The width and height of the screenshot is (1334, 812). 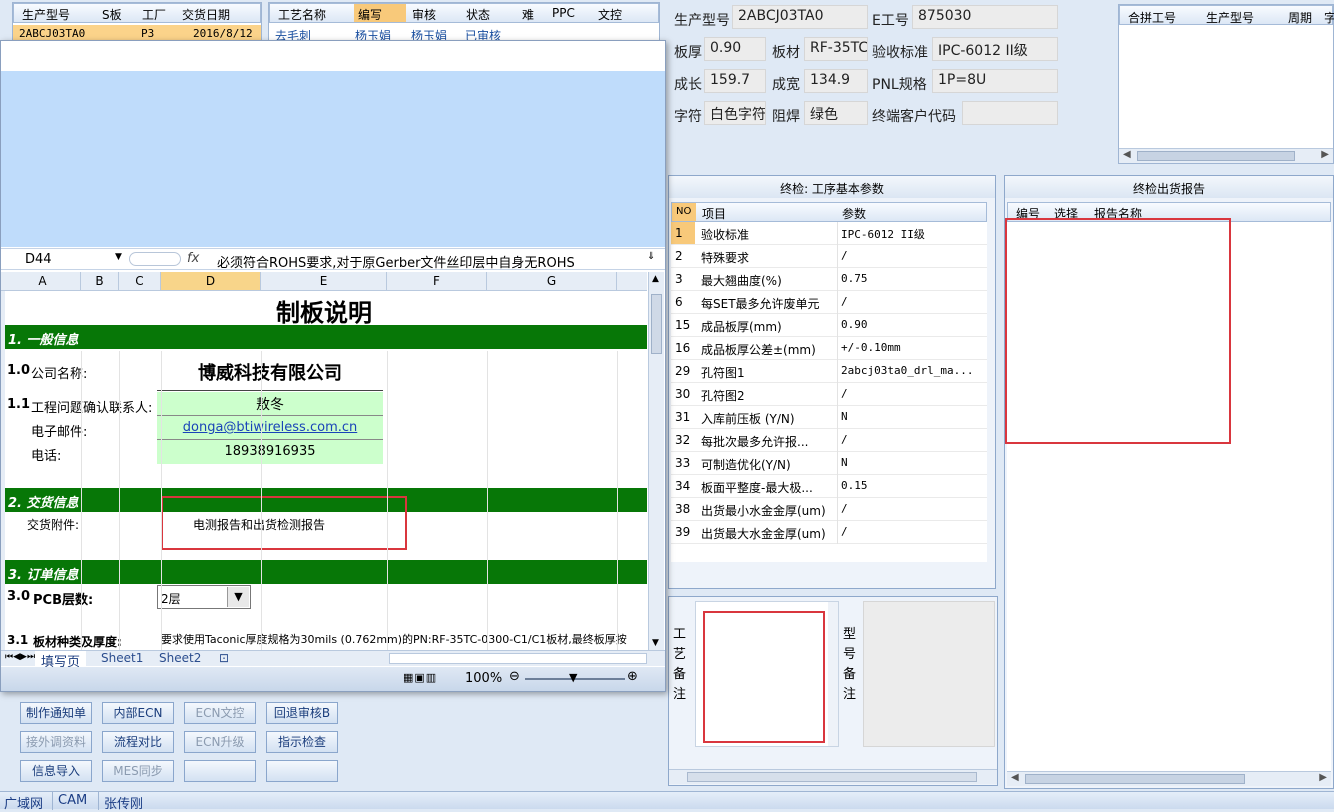 What do you see at coordinates (238, 597) in the screenshot?
I see `chevron-down-icon: ▼` at bounding box center [238, 597].